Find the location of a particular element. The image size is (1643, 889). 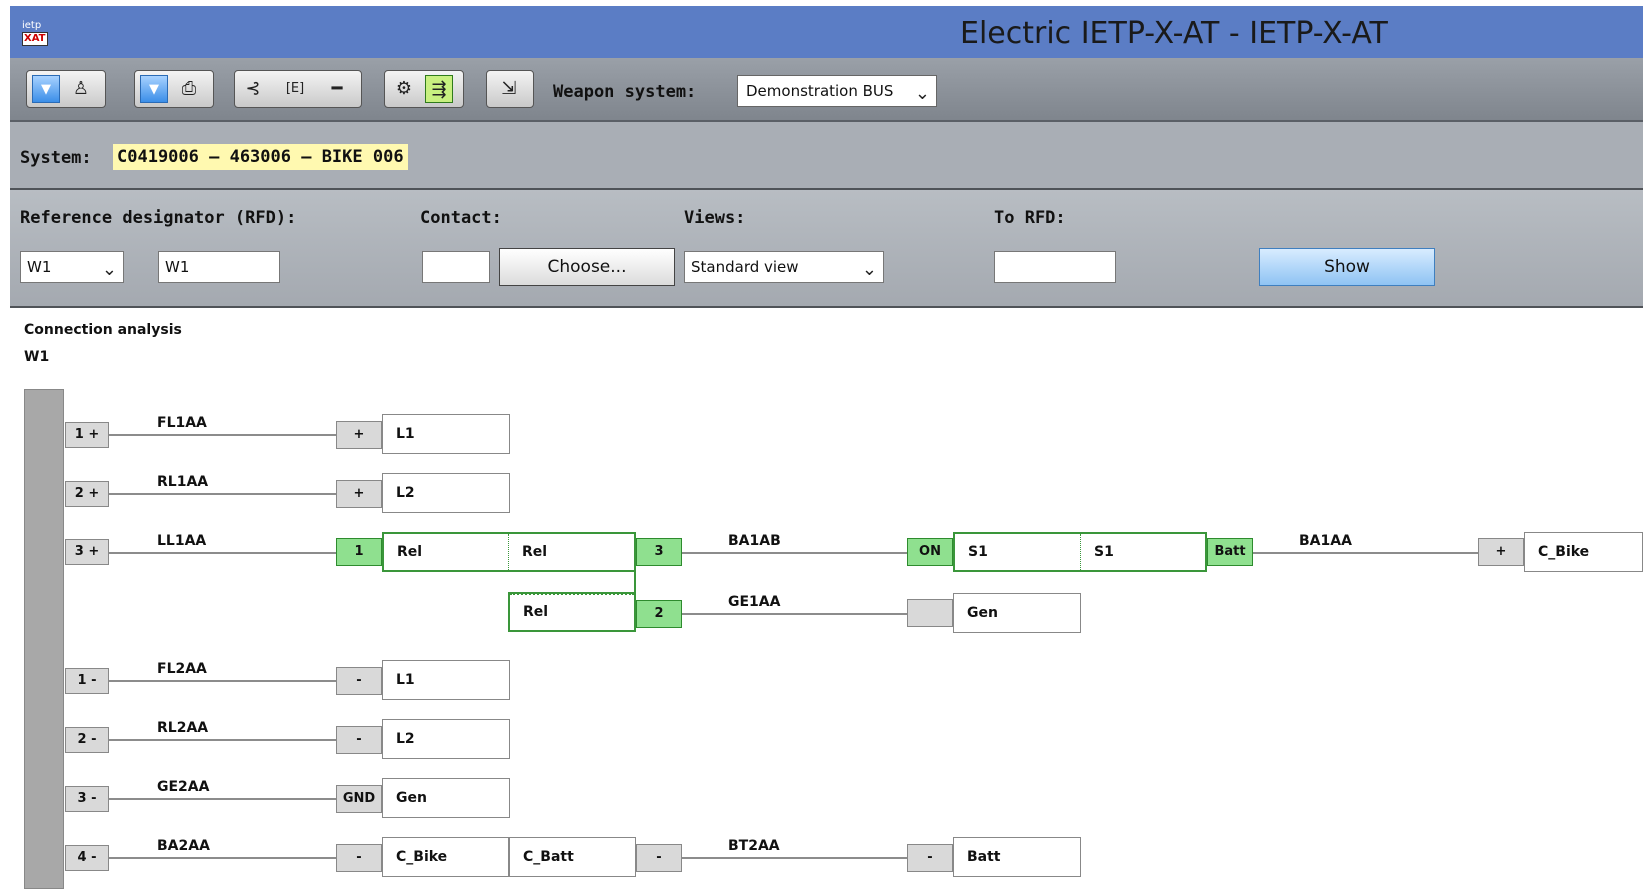

analysis-title: Connection analysis is located at coordinates (103, 330).